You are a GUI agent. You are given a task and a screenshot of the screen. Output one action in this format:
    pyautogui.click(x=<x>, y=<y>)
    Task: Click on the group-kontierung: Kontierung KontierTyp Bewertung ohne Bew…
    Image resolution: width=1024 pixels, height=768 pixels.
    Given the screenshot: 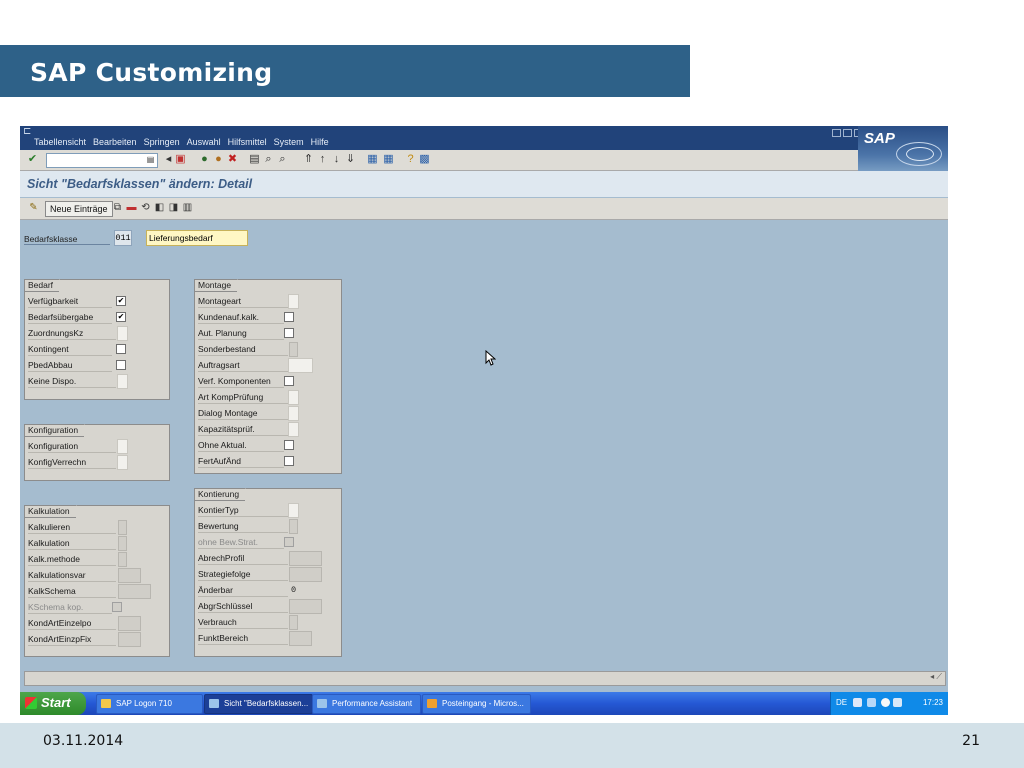 What is the action you would take?
    pyautogui.click(x=268, y=572)
    